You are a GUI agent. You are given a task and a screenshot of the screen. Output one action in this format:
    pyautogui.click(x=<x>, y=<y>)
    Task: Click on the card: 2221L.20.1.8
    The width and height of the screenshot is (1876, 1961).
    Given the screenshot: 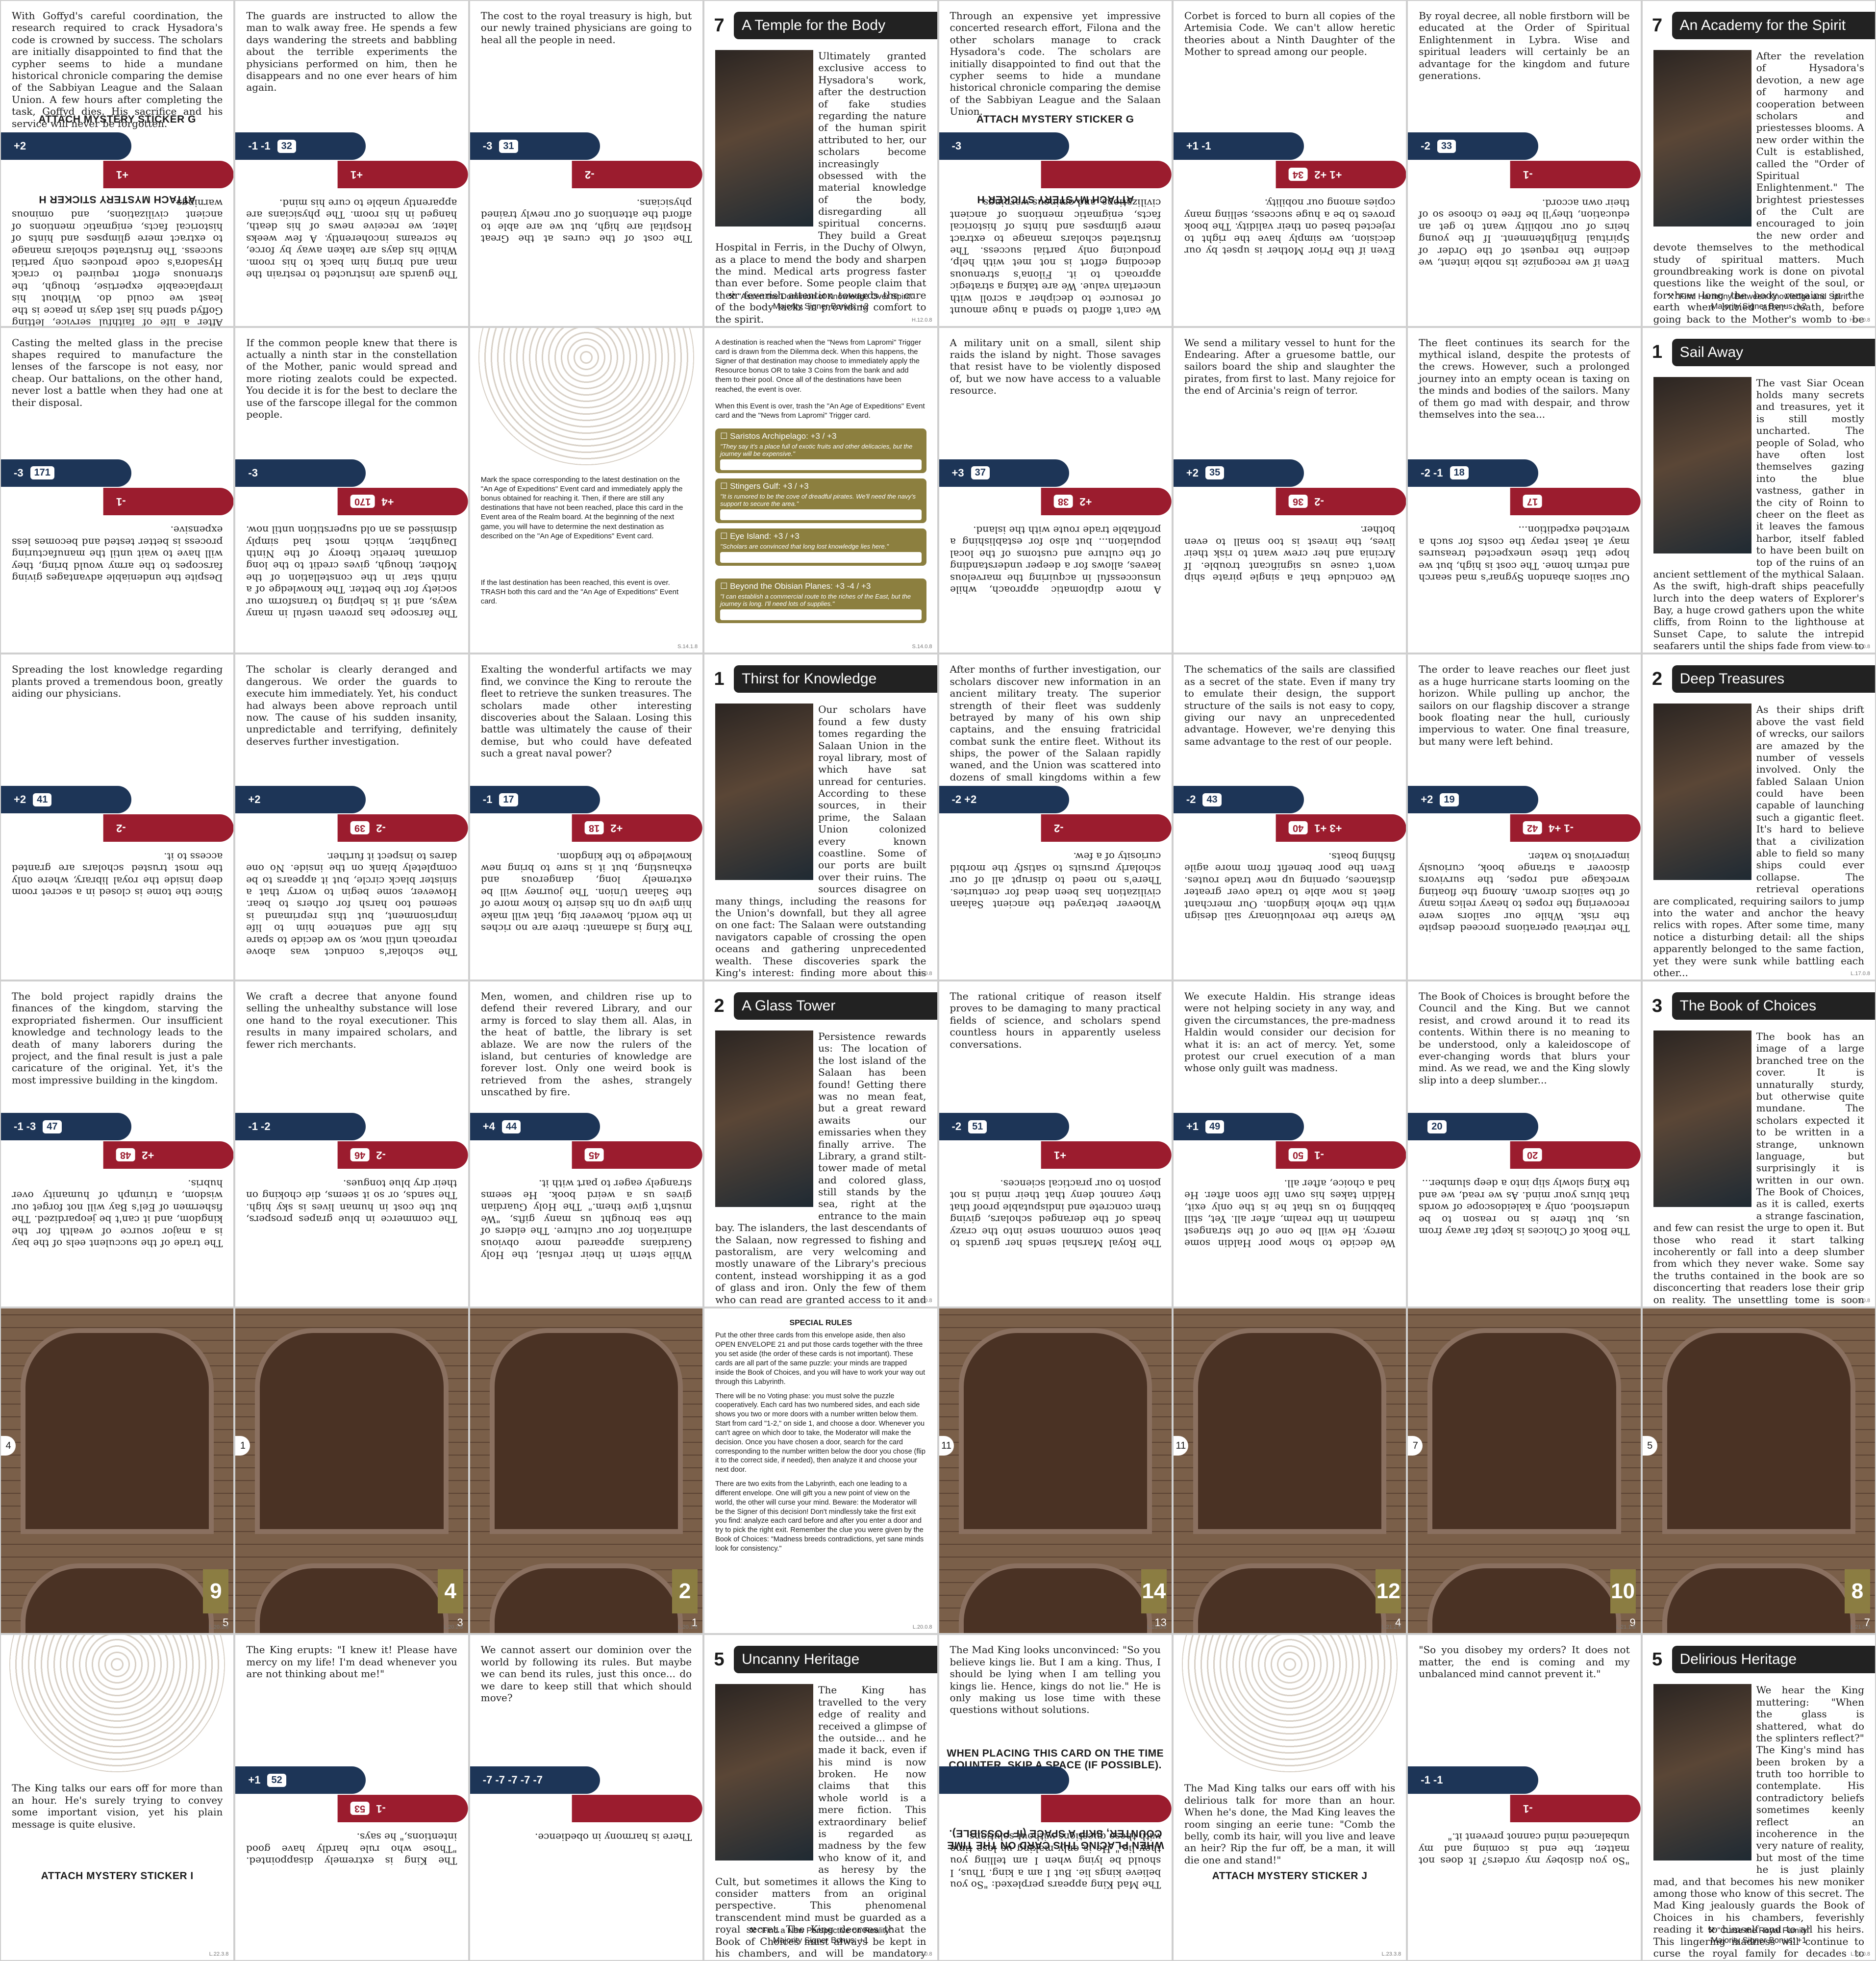 What is the action you would take?
    pyautogui.click(x=587, y=1471)
    